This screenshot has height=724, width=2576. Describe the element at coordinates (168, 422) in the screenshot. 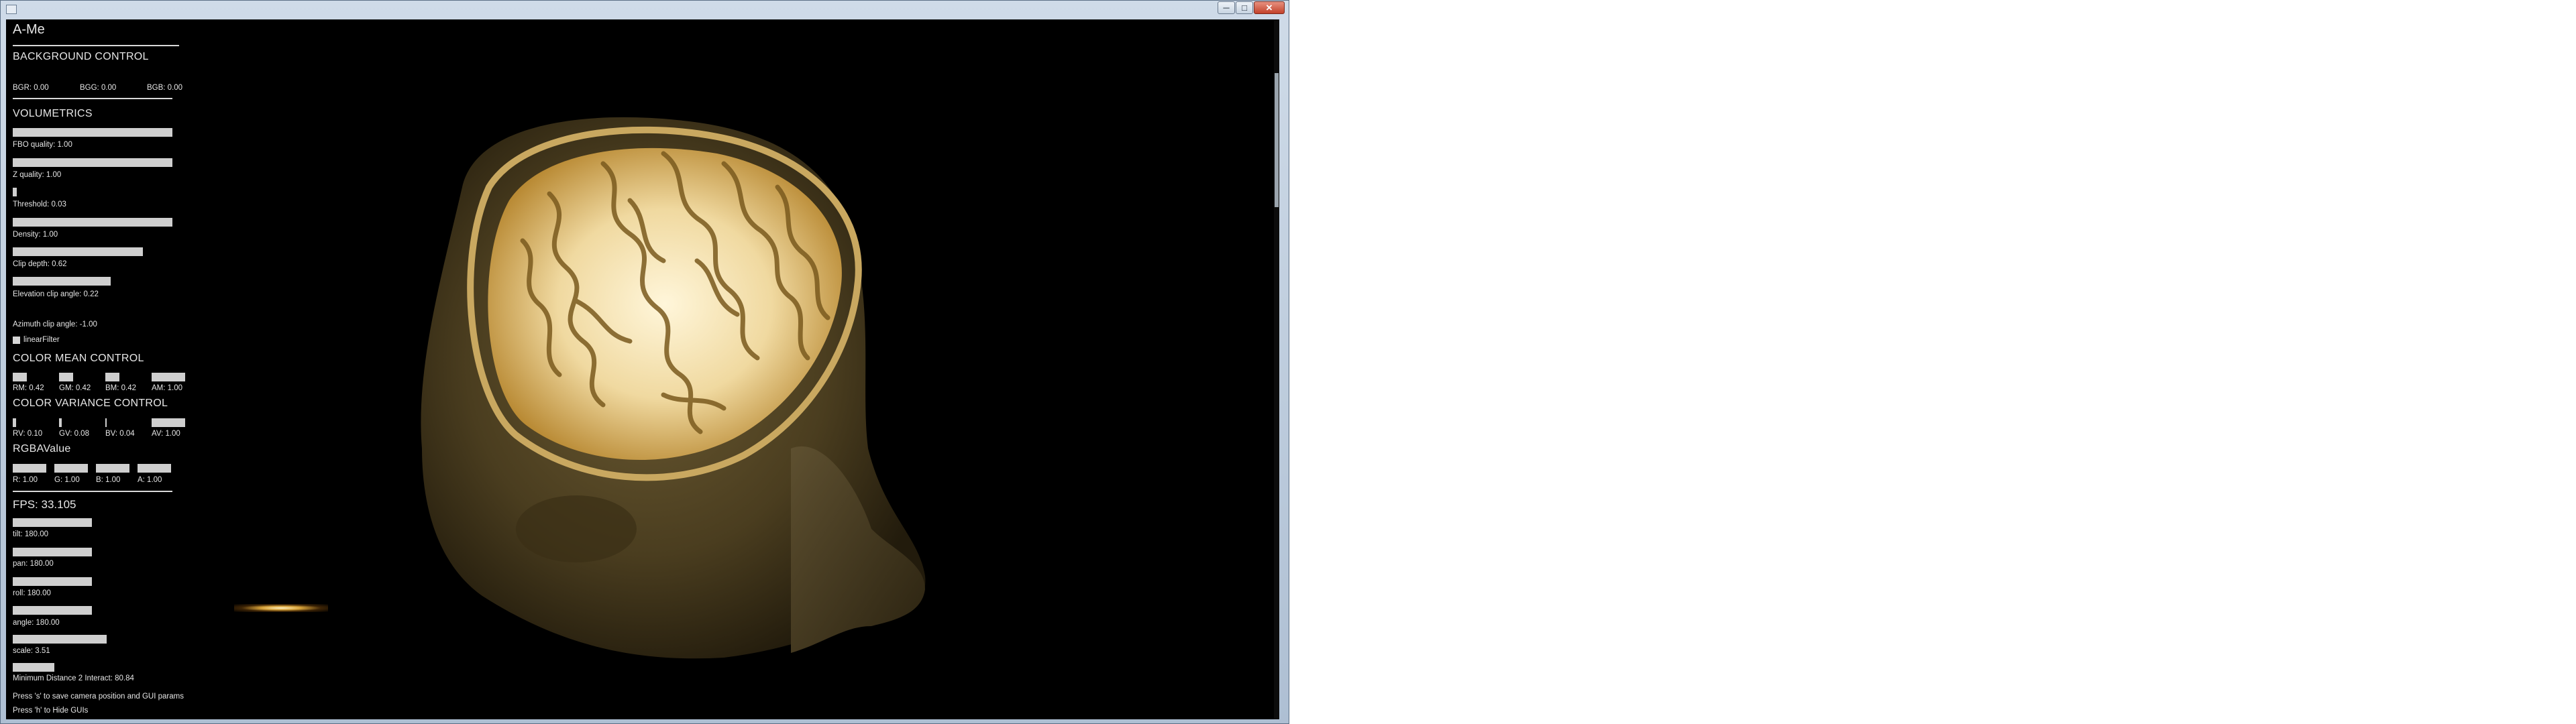

I see `av-slider` at that location.